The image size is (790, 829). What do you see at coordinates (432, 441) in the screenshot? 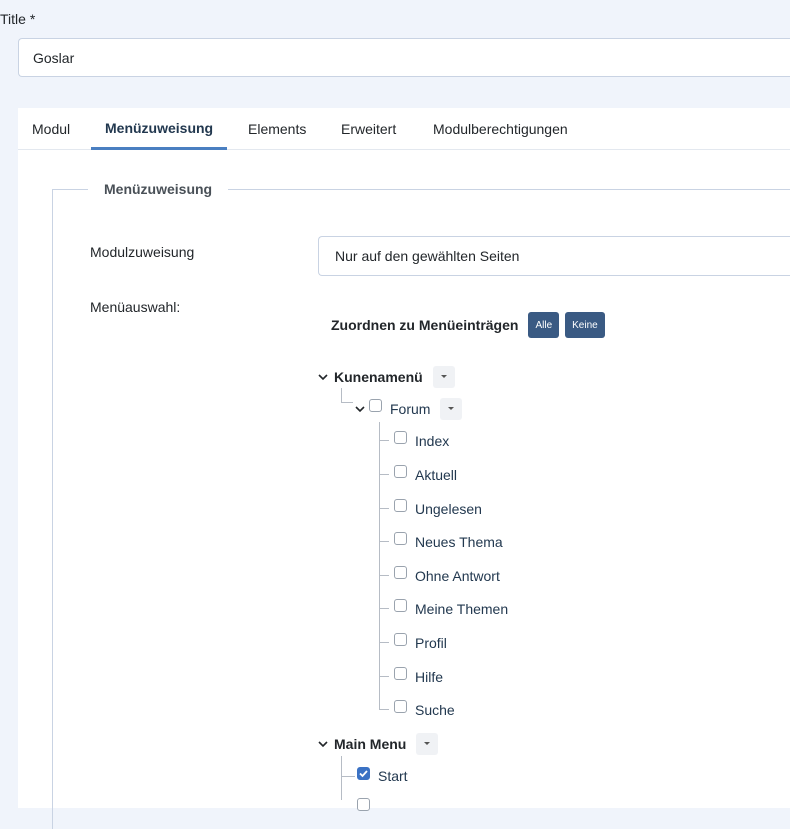
I see `menu-item-label: Index` at bounding box center [432, 441].